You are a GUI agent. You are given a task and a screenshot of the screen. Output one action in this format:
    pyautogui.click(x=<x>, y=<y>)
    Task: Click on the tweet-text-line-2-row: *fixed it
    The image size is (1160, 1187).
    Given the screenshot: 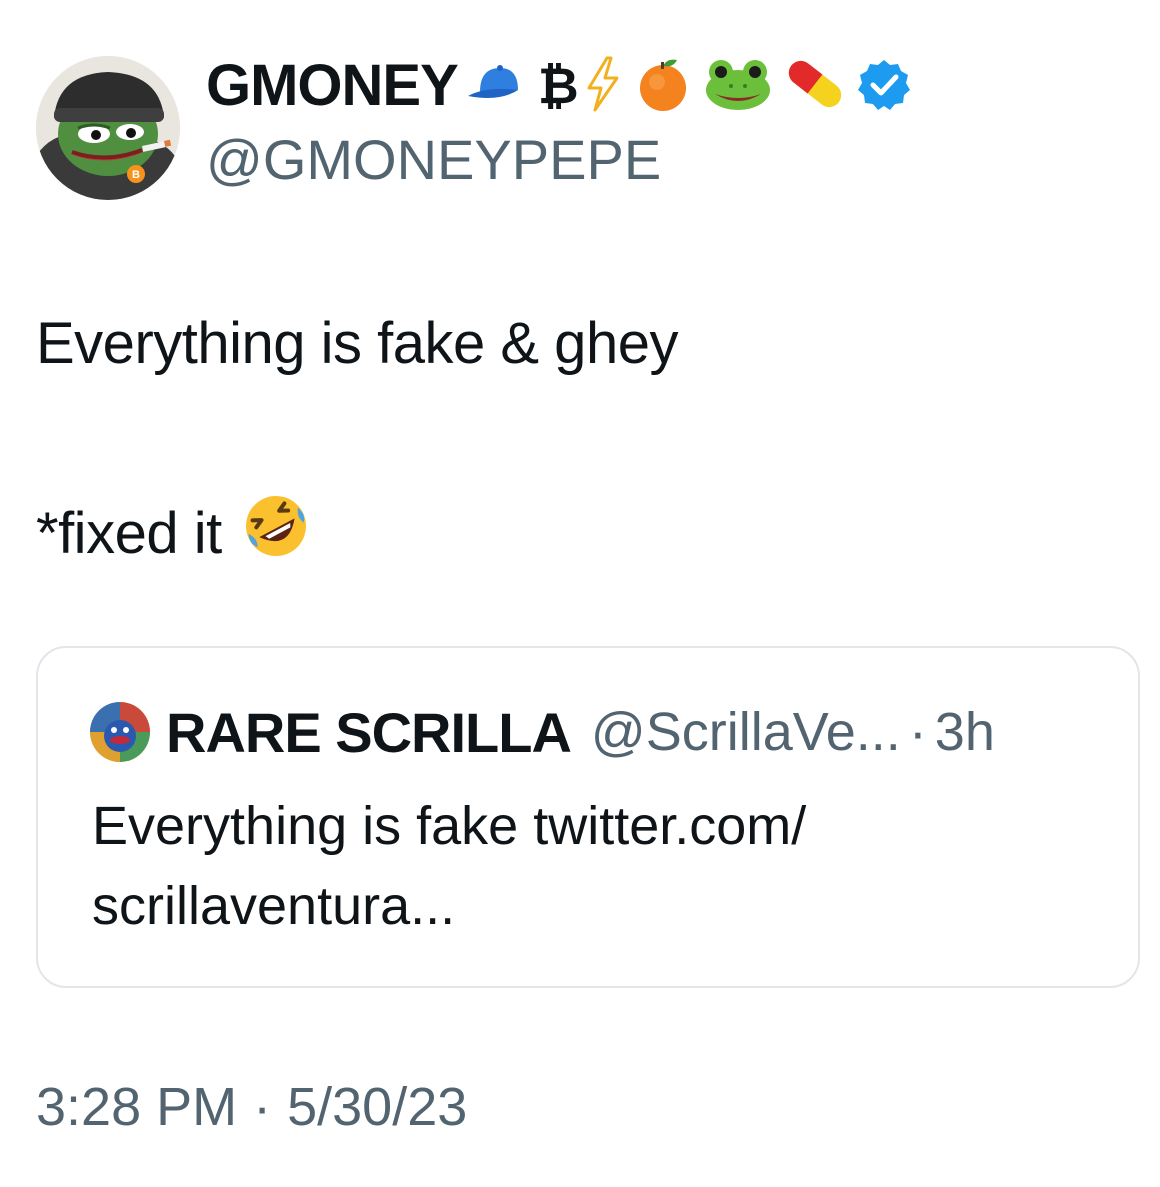 What is the action you would take?
    pyautogui.click(x=173, y=533)
    